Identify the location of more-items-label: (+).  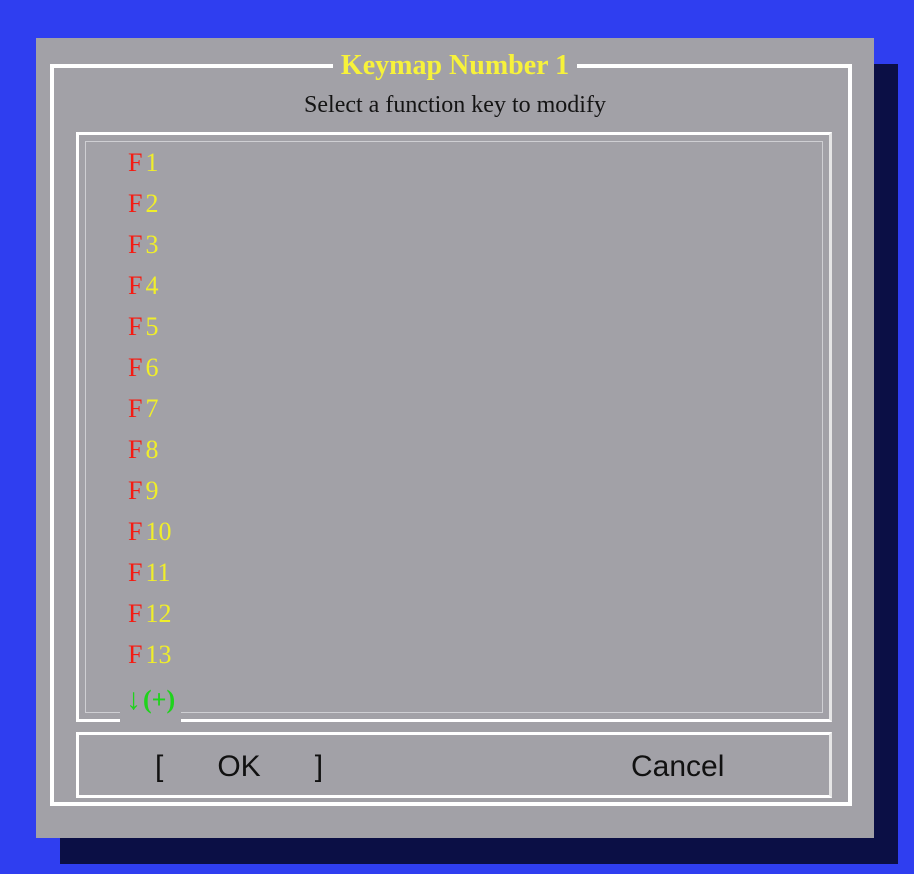
(159, 699).